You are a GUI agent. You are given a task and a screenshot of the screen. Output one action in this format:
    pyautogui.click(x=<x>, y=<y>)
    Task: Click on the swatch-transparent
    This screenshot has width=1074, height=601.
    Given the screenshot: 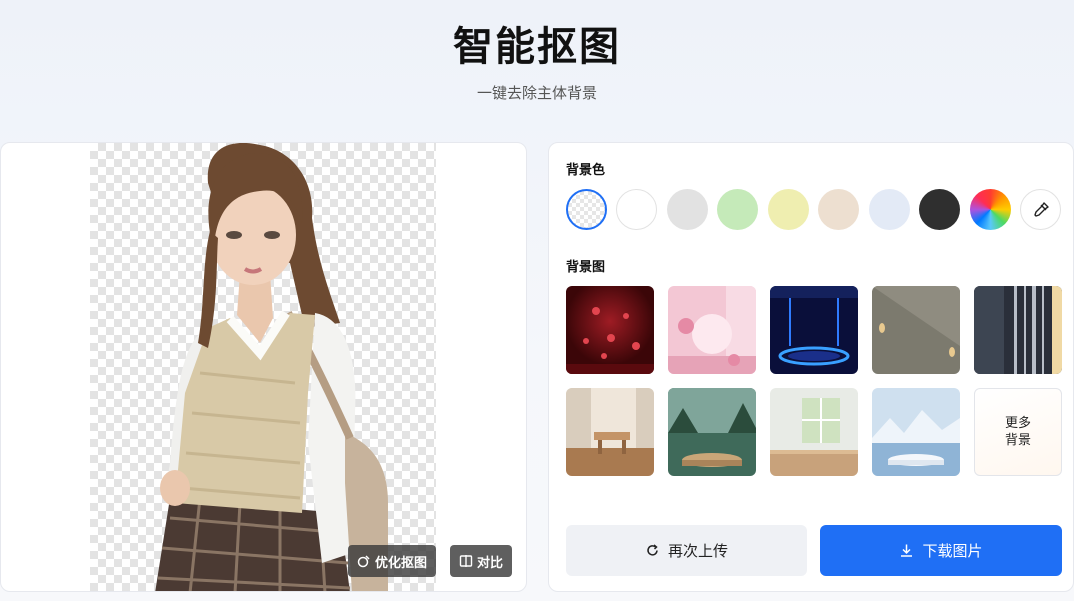 What is the action you would take?
    pyautogui.click(x=586, y=209)
    